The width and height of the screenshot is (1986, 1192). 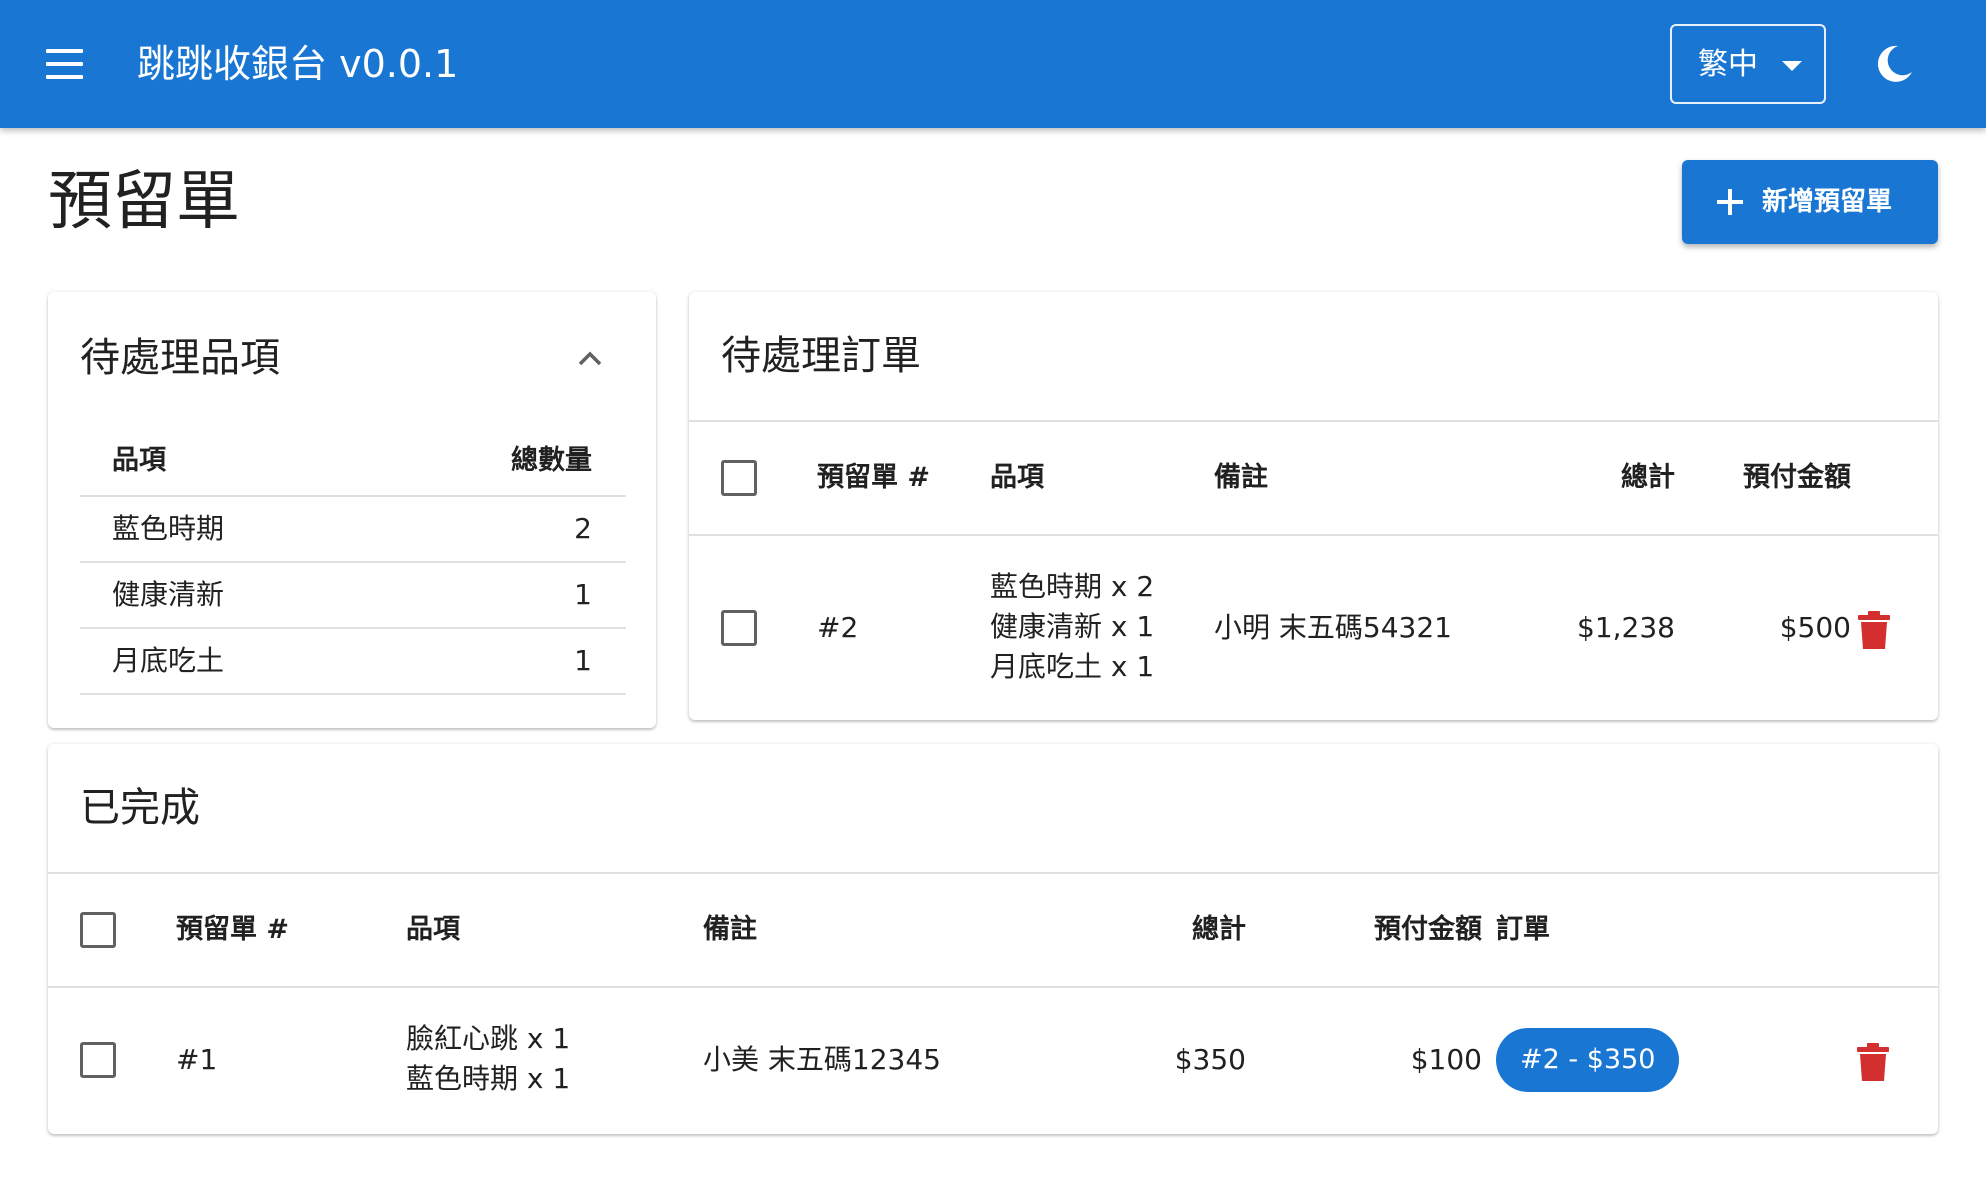 I want to click on item-name: 月底吃土, so click(x=168, y=660).